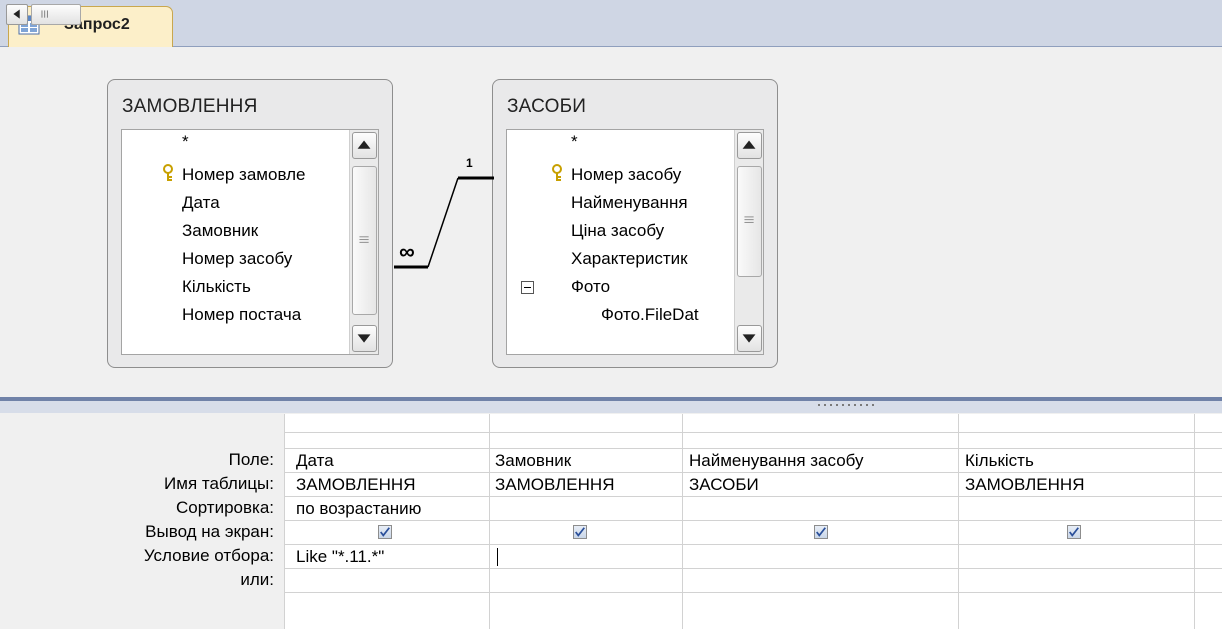  I want to click on field-item: Дата, so click(201, 203).